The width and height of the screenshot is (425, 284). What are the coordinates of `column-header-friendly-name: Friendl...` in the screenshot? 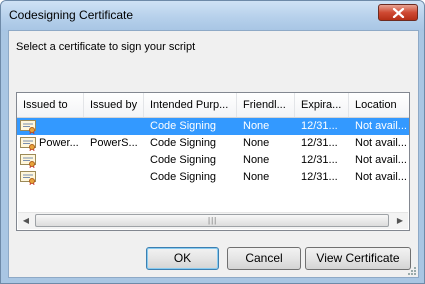 It's located at (266, 105).